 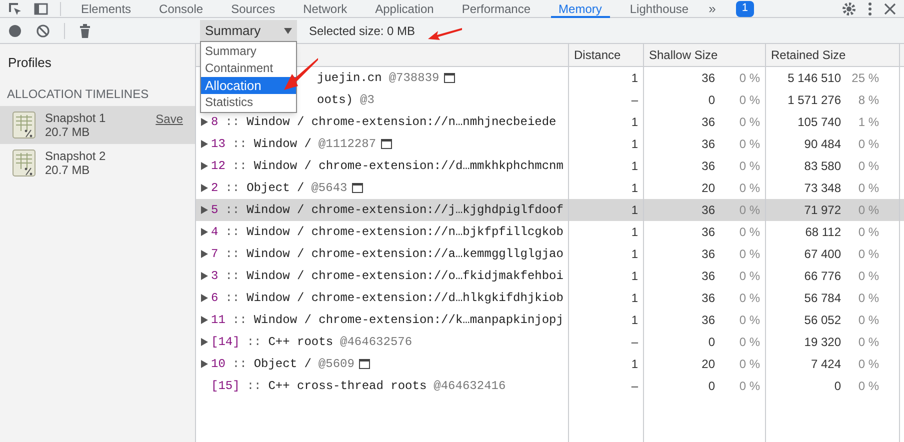 I want to click on retained-size-cell-text: 1 571 276, so click(x=814, y=100).